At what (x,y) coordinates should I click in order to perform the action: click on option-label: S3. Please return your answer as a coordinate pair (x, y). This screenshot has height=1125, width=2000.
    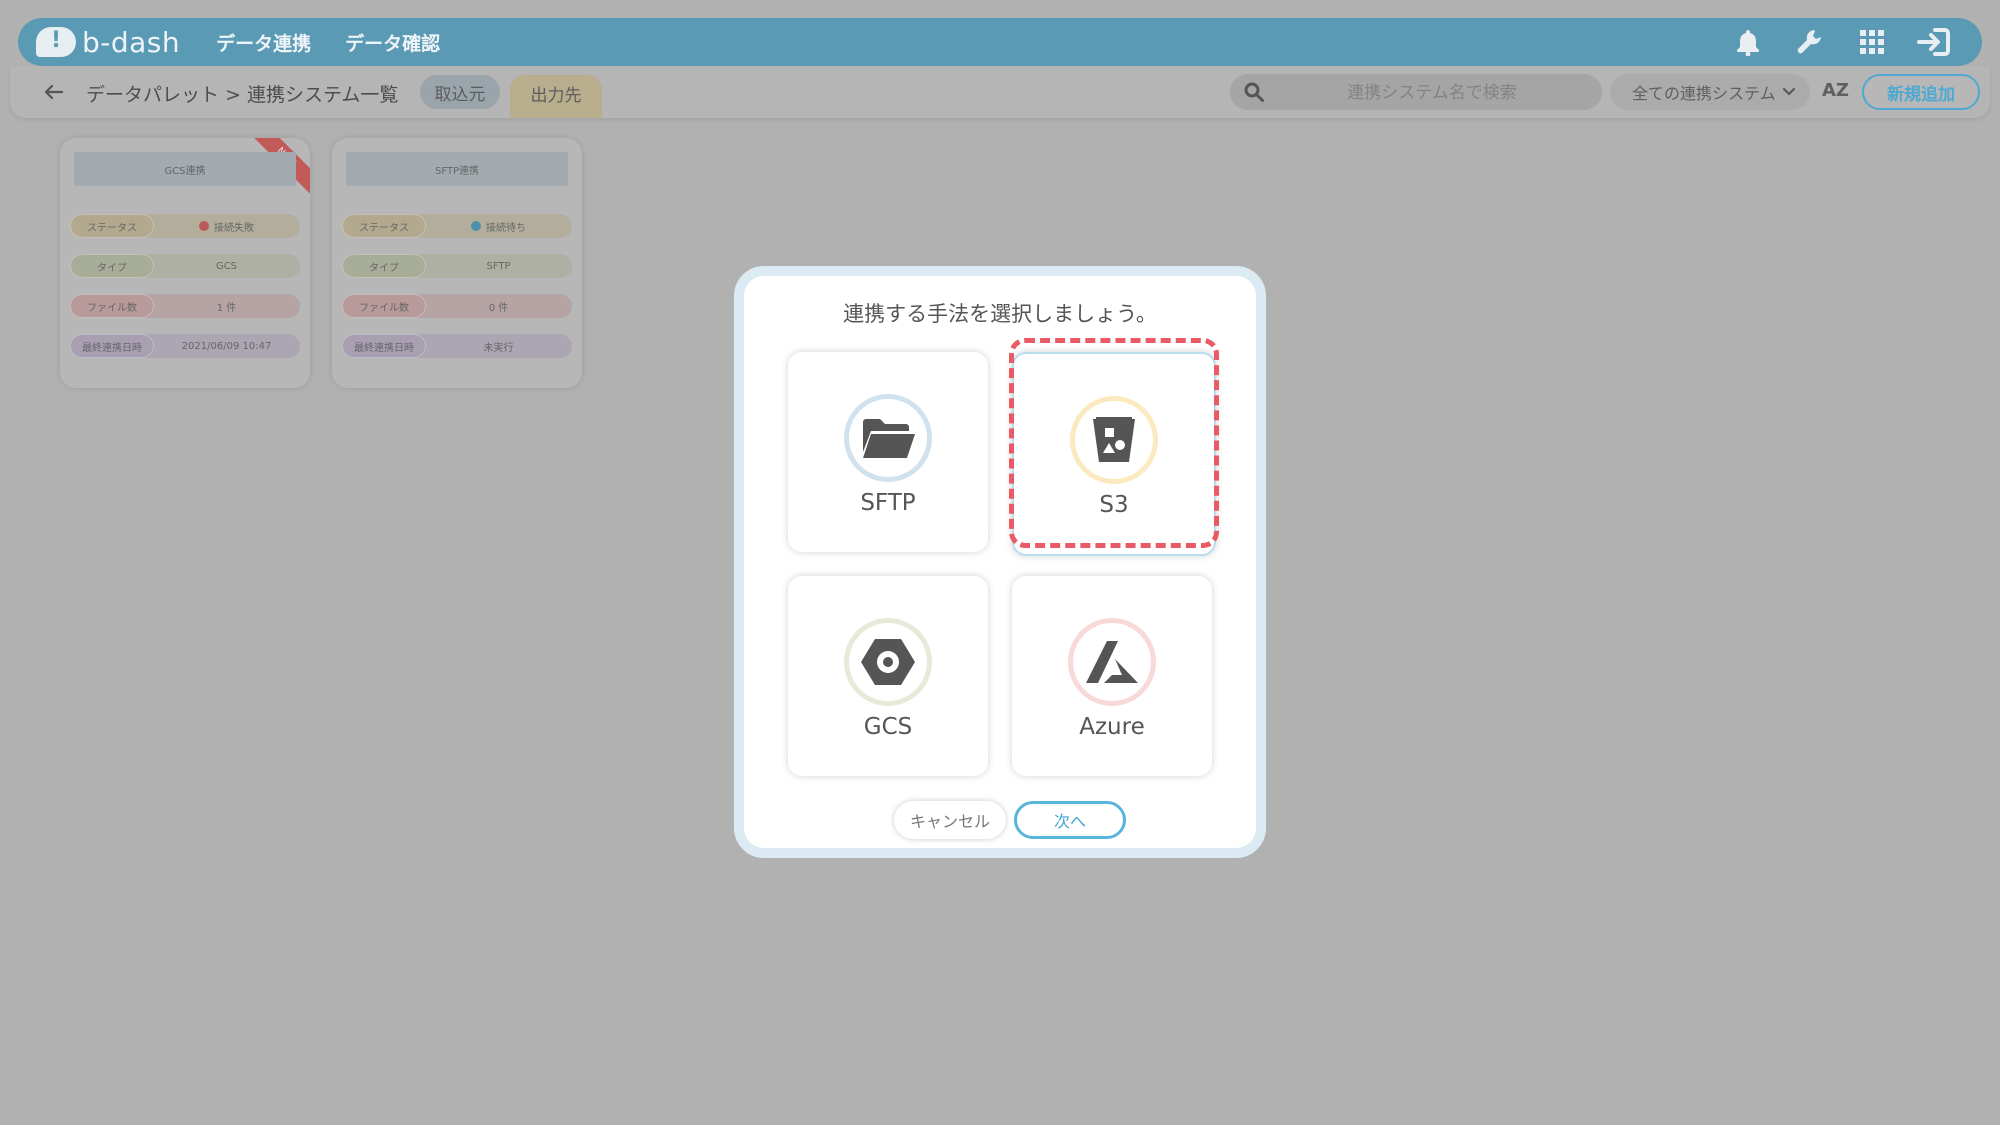
    Looking at the image, I should click on (1114, 505).